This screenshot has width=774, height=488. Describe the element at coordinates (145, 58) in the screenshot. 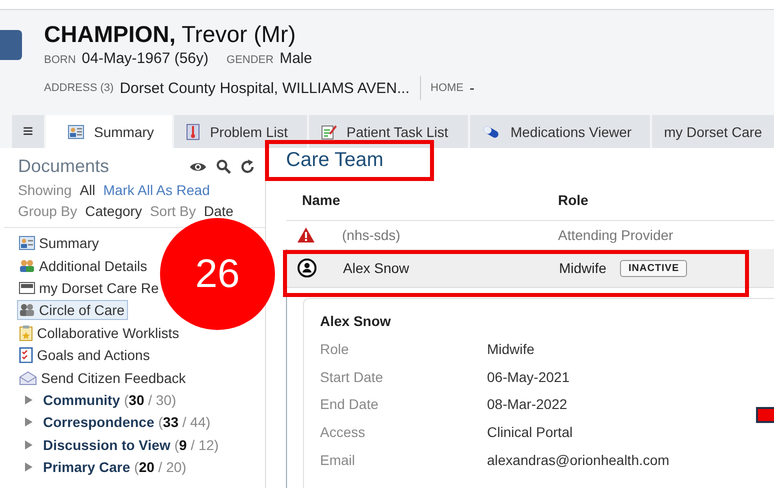

I see `born-value: 04-May-1967 (56y)` at that location.